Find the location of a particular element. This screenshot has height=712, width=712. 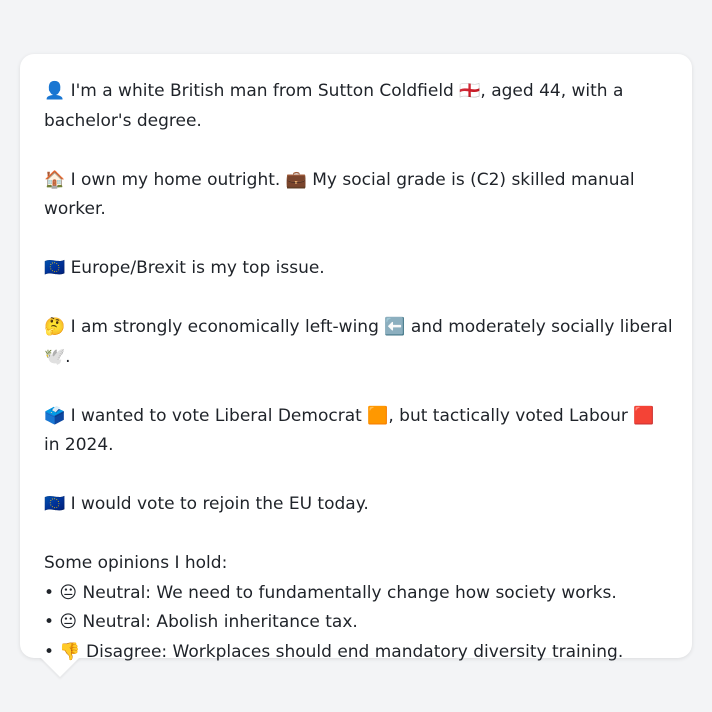

opinion-item: • 😐 Neutral: Abolish inheritance tax. is located at coordinates (201, 622).